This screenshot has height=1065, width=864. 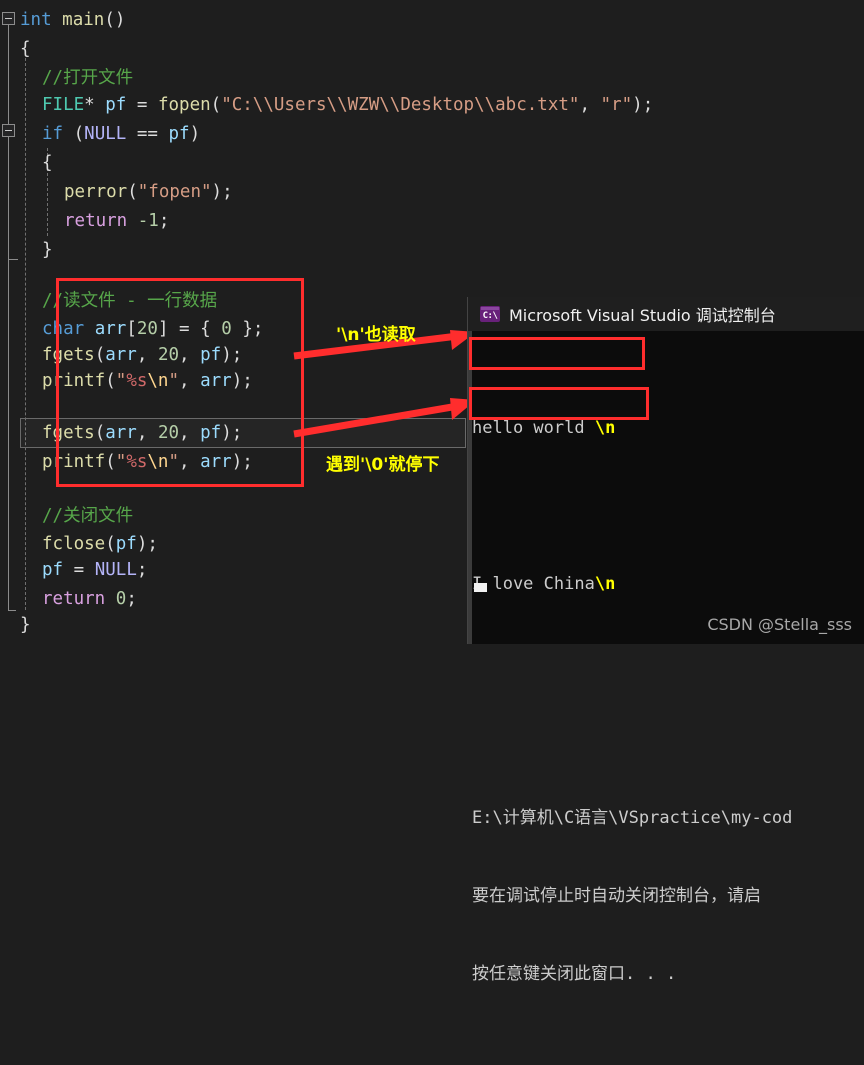 What do you see at coordinates (79, 544) in the screenshot?
I see `code-line-19: fclose(pf);` at bounding box center [79, 544].